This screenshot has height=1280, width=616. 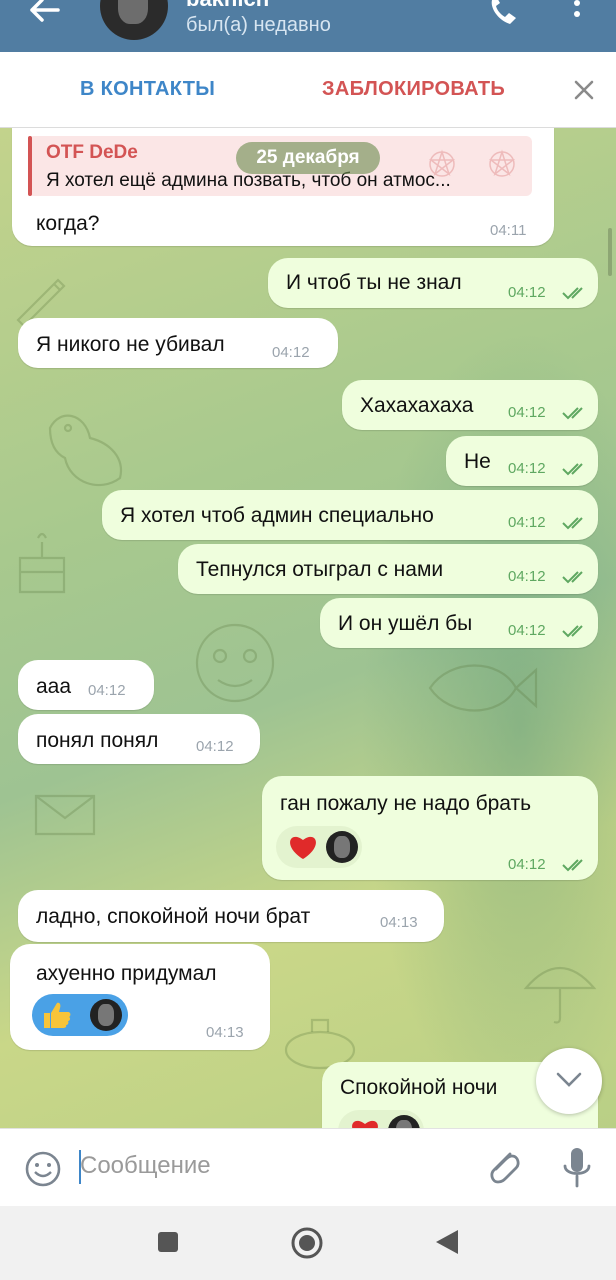 What do you see at coordinates (168, 1242) in the screenshot?
I see `recent-apps-icon` at bounding box center [168, 1242].